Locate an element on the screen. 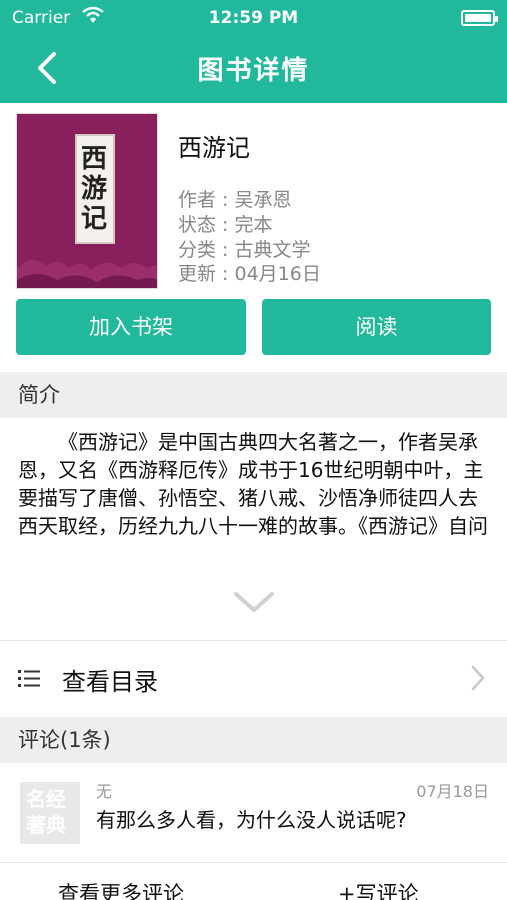 This screenshot has height=900, width=507. page-title: 图书详情 is located at coordinates (253, 71).